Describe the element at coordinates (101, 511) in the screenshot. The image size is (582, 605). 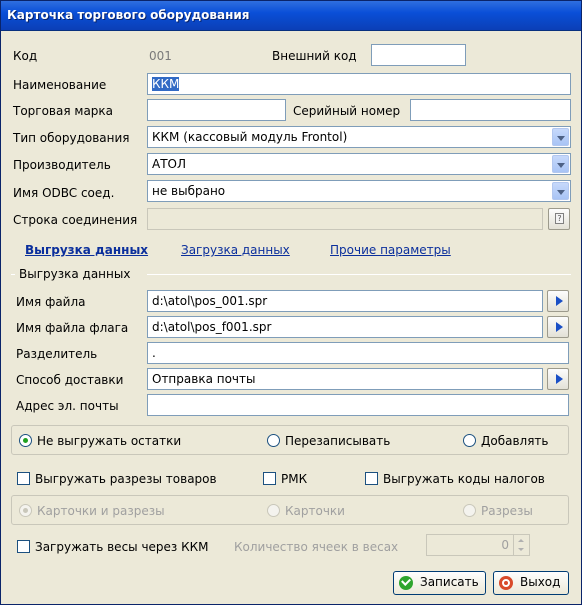
I see `radio-cards-and-slices-label: Карточки и разрезы` at that location.